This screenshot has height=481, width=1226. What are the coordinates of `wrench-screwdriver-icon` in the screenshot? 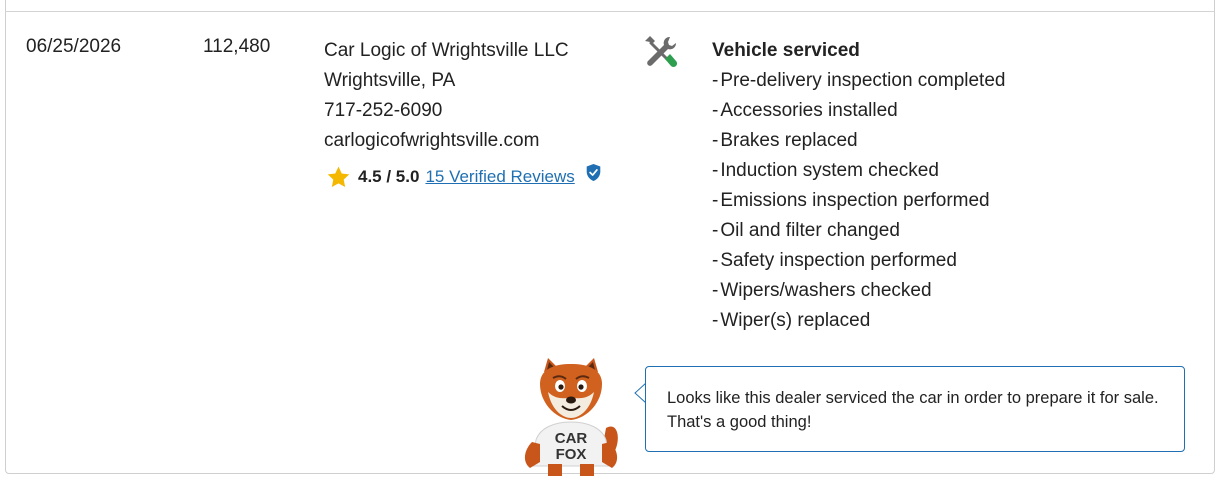 It's located at (661, 52).